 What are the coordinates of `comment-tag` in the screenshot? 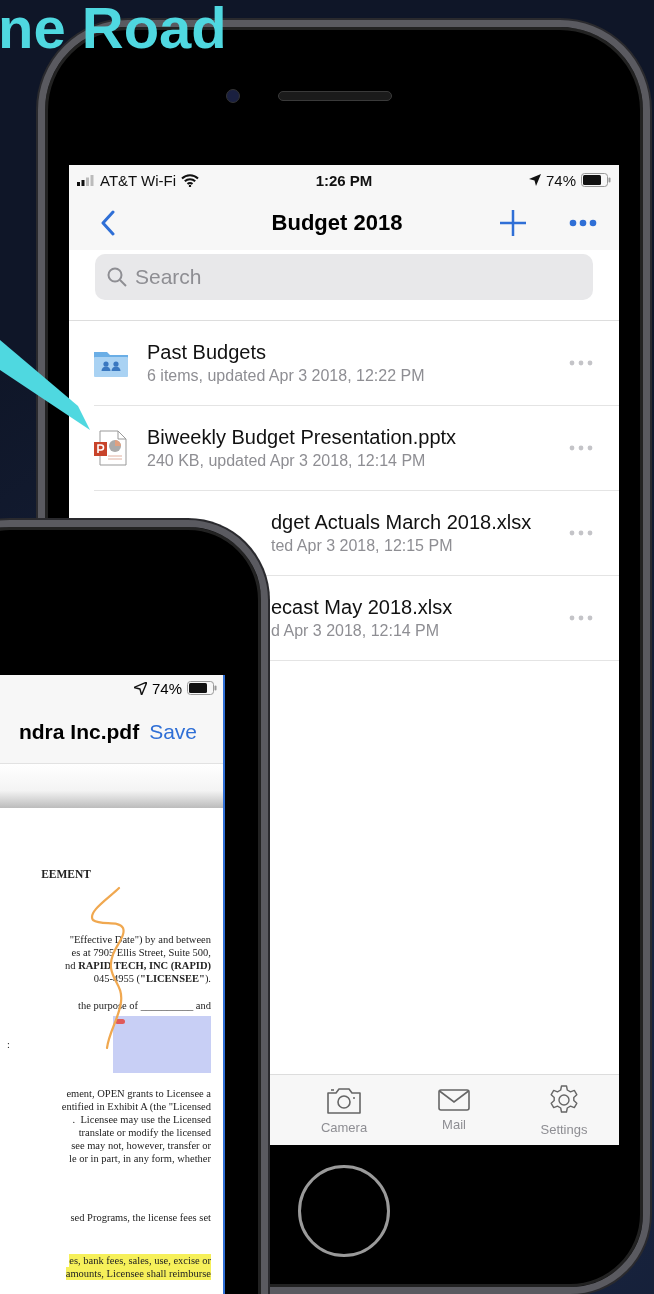 It's located at (120, 1021).